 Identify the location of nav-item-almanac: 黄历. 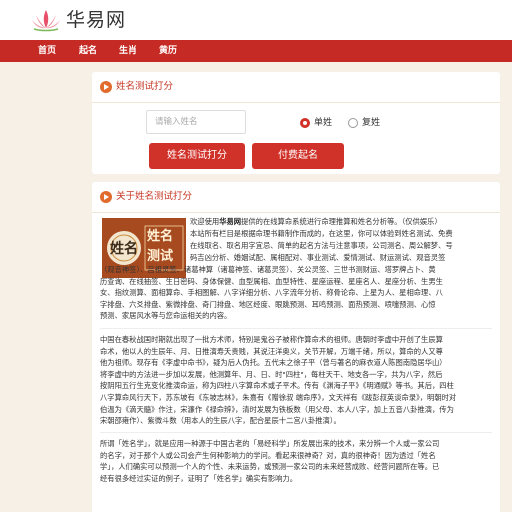
(168, 51).